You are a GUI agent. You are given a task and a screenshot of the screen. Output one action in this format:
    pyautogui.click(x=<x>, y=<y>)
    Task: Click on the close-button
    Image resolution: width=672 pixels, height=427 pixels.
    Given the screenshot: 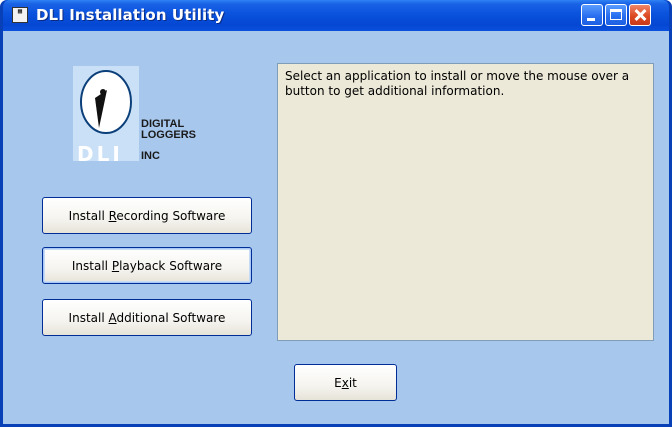 What is the action you would take?
    pyautogui.click(x=640, y=15)
    